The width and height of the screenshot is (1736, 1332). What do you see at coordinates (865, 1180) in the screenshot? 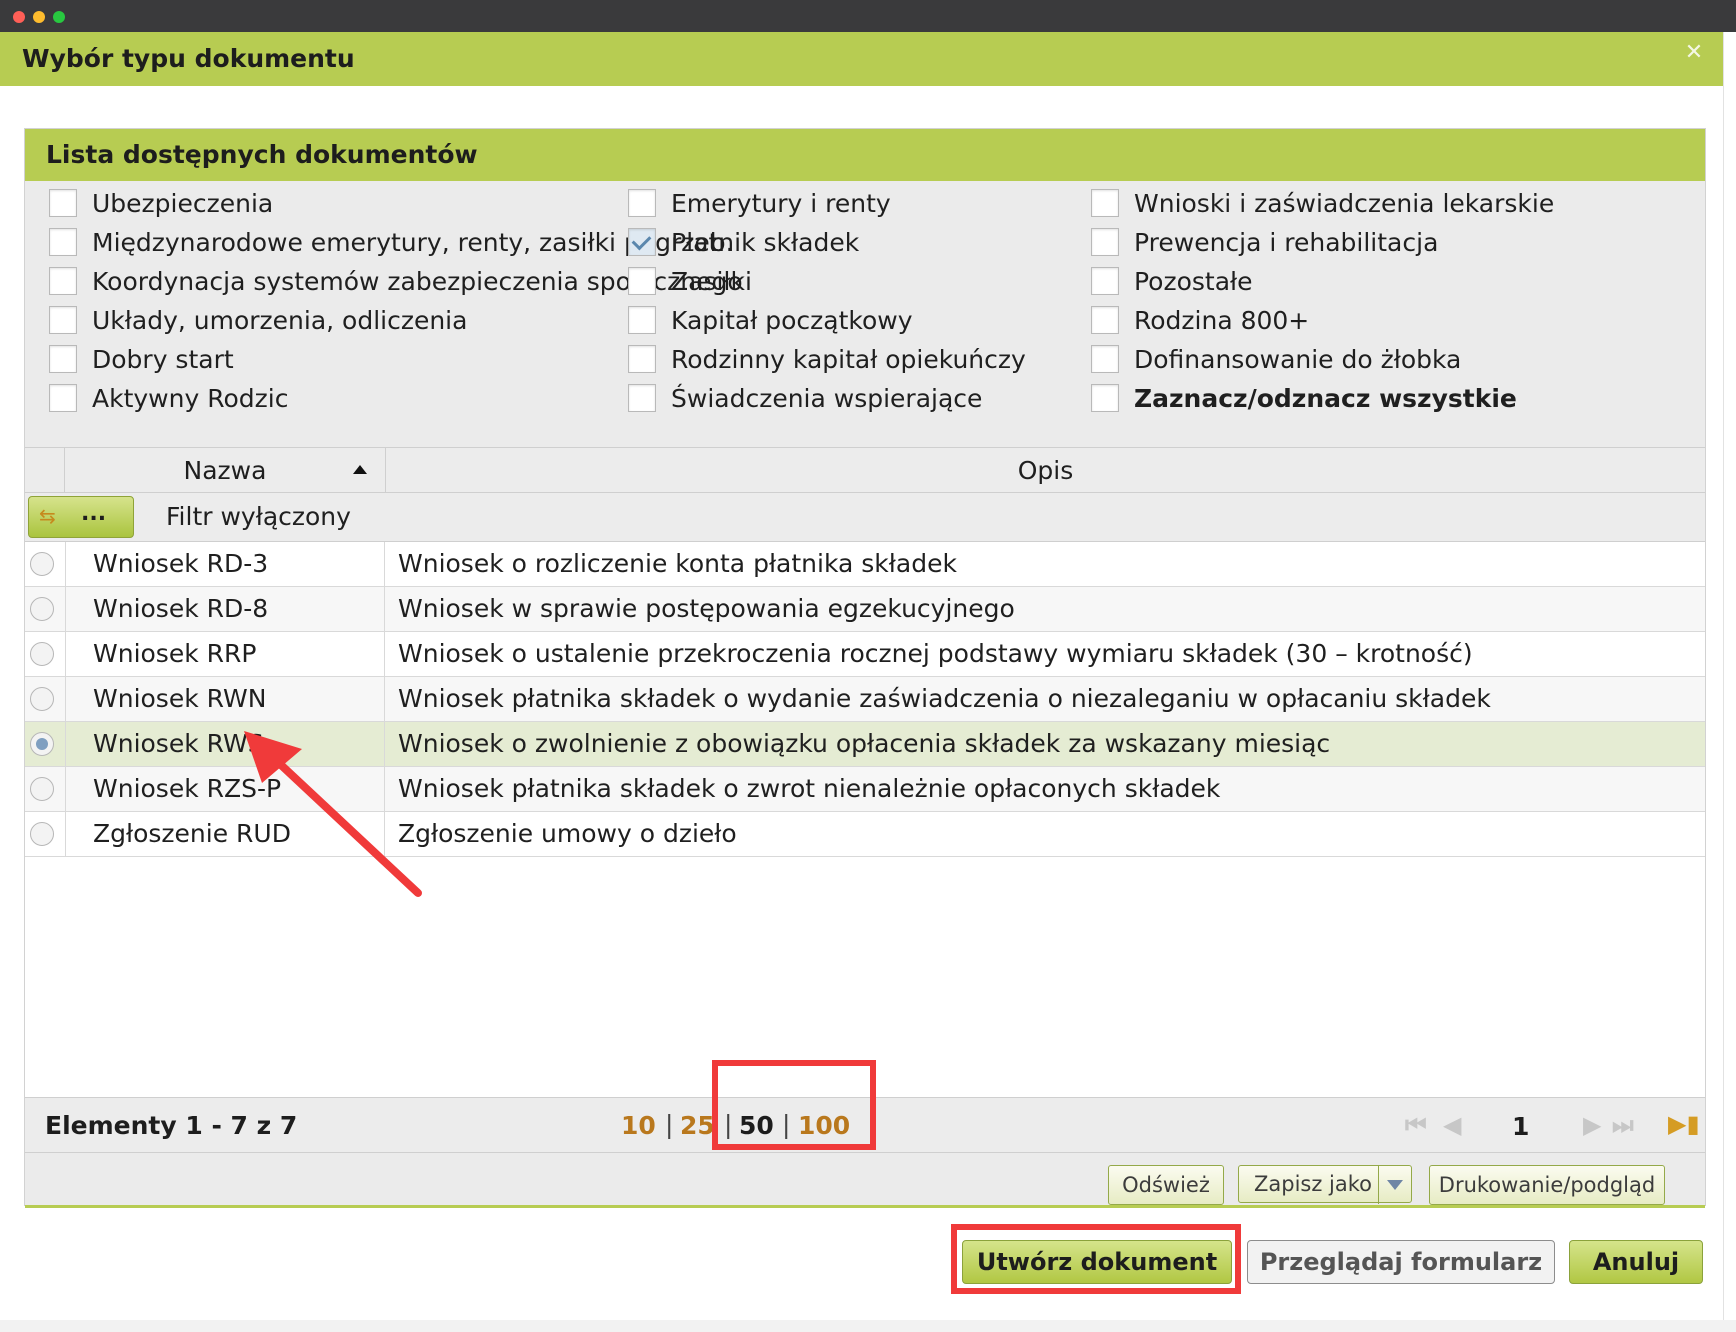
I see `grid-toolbar: Odśwież Zapisz jako Drukowanie/podgląd` at bounding box center [865, 1180].